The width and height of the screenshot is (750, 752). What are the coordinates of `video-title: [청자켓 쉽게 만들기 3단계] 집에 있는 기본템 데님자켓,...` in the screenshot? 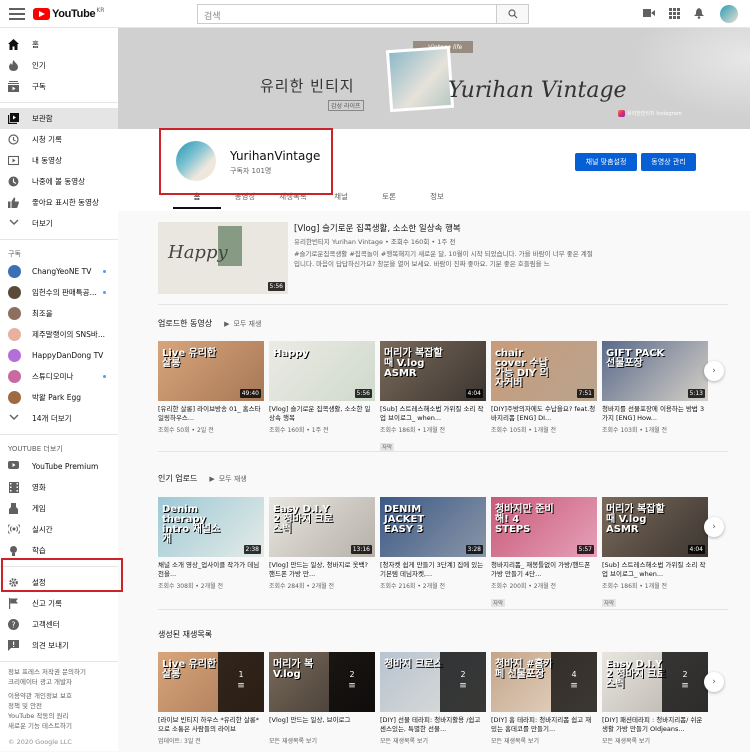 It's located at (433, 570).